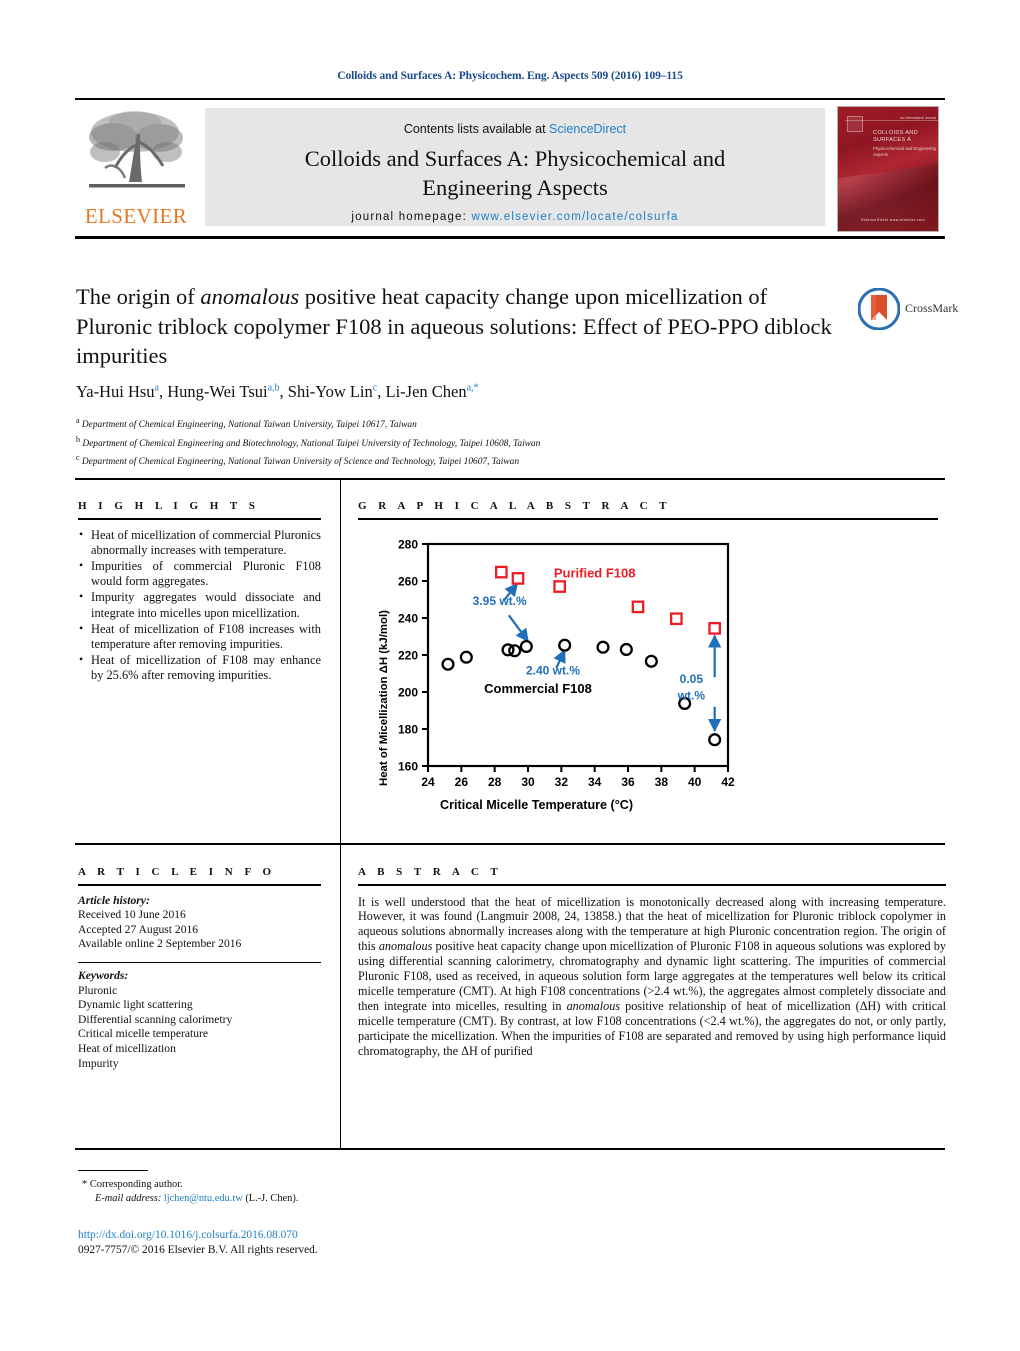 The height and width of the screenshot is (1351, 1020). What do you see at coordinates (428, 782) in the screenshot?
I see `chart-x-tick-label: 24` at bounding box center [428, 782].